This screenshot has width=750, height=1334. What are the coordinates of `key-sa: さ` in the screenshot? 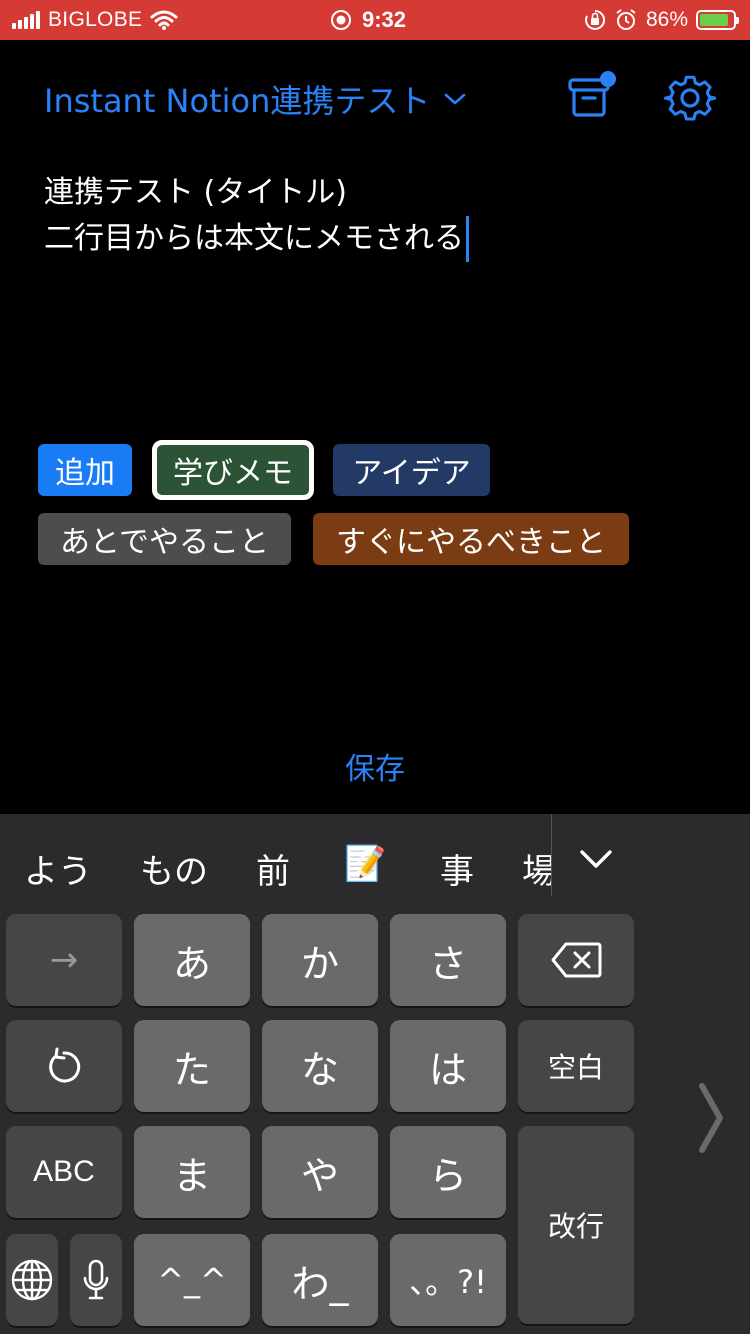 It's located at (448, 960).